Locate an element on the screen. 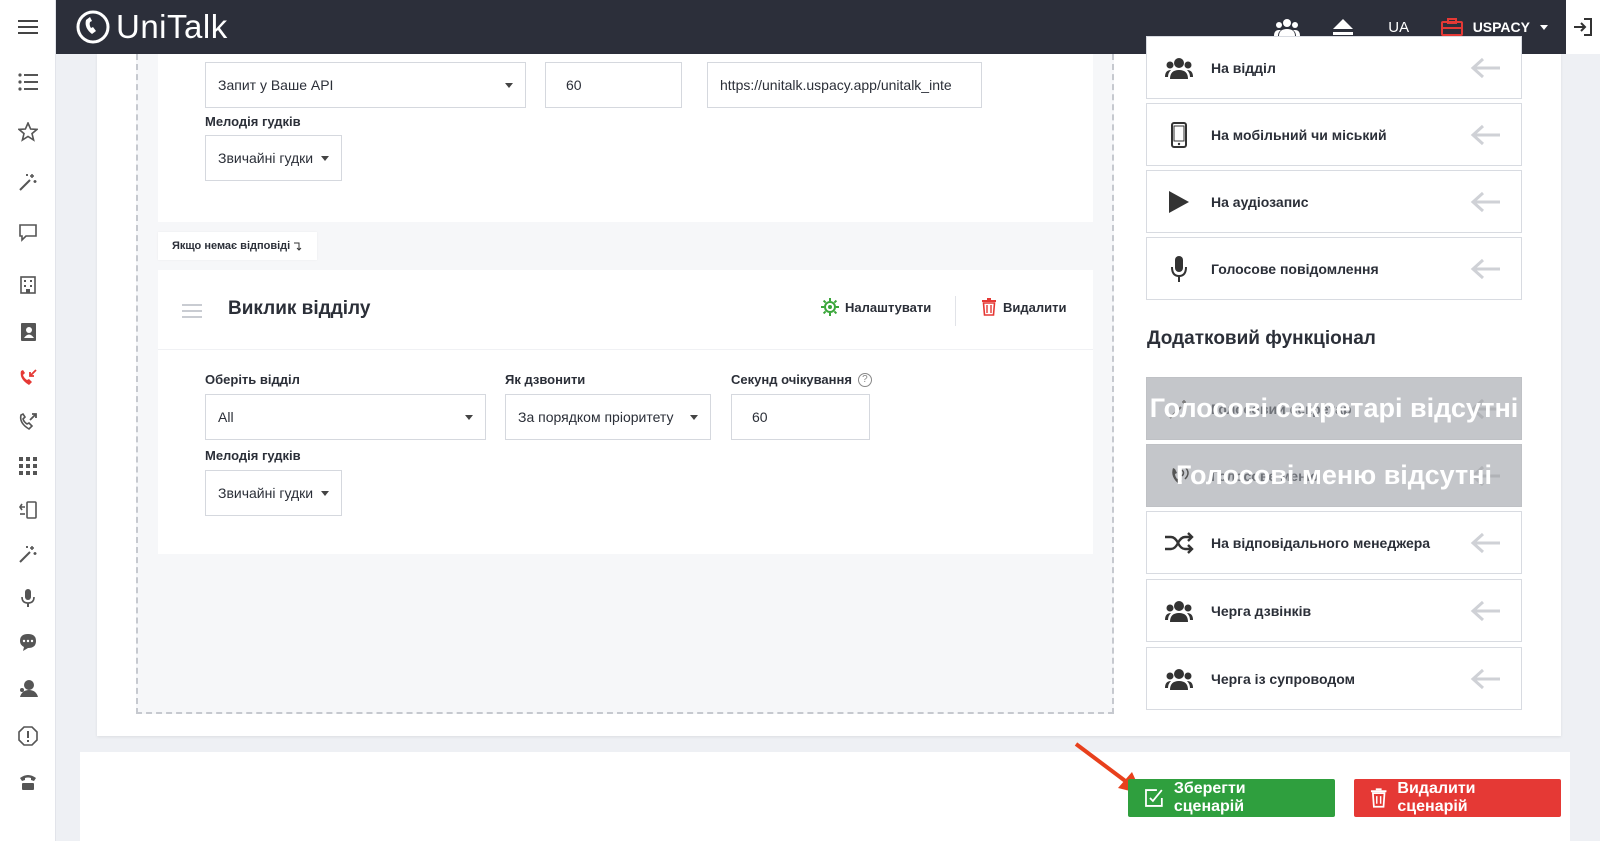  sidebar-messages-button is located at coordinates (28, 642).